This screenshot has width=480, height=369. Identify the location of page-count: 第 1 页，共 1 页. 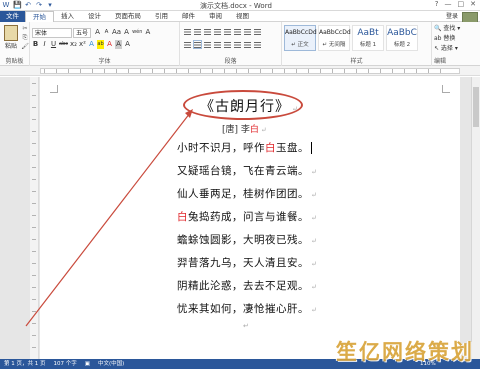
(25, 364).